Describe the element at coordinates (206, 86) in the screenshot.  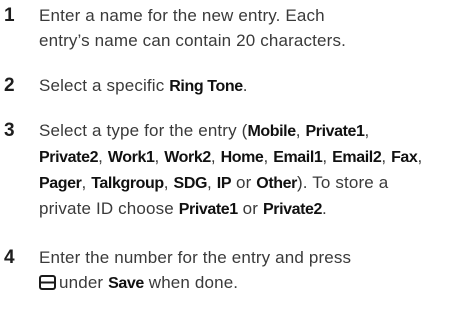
I see `ring-tone-term: Ring Tone` at that location.